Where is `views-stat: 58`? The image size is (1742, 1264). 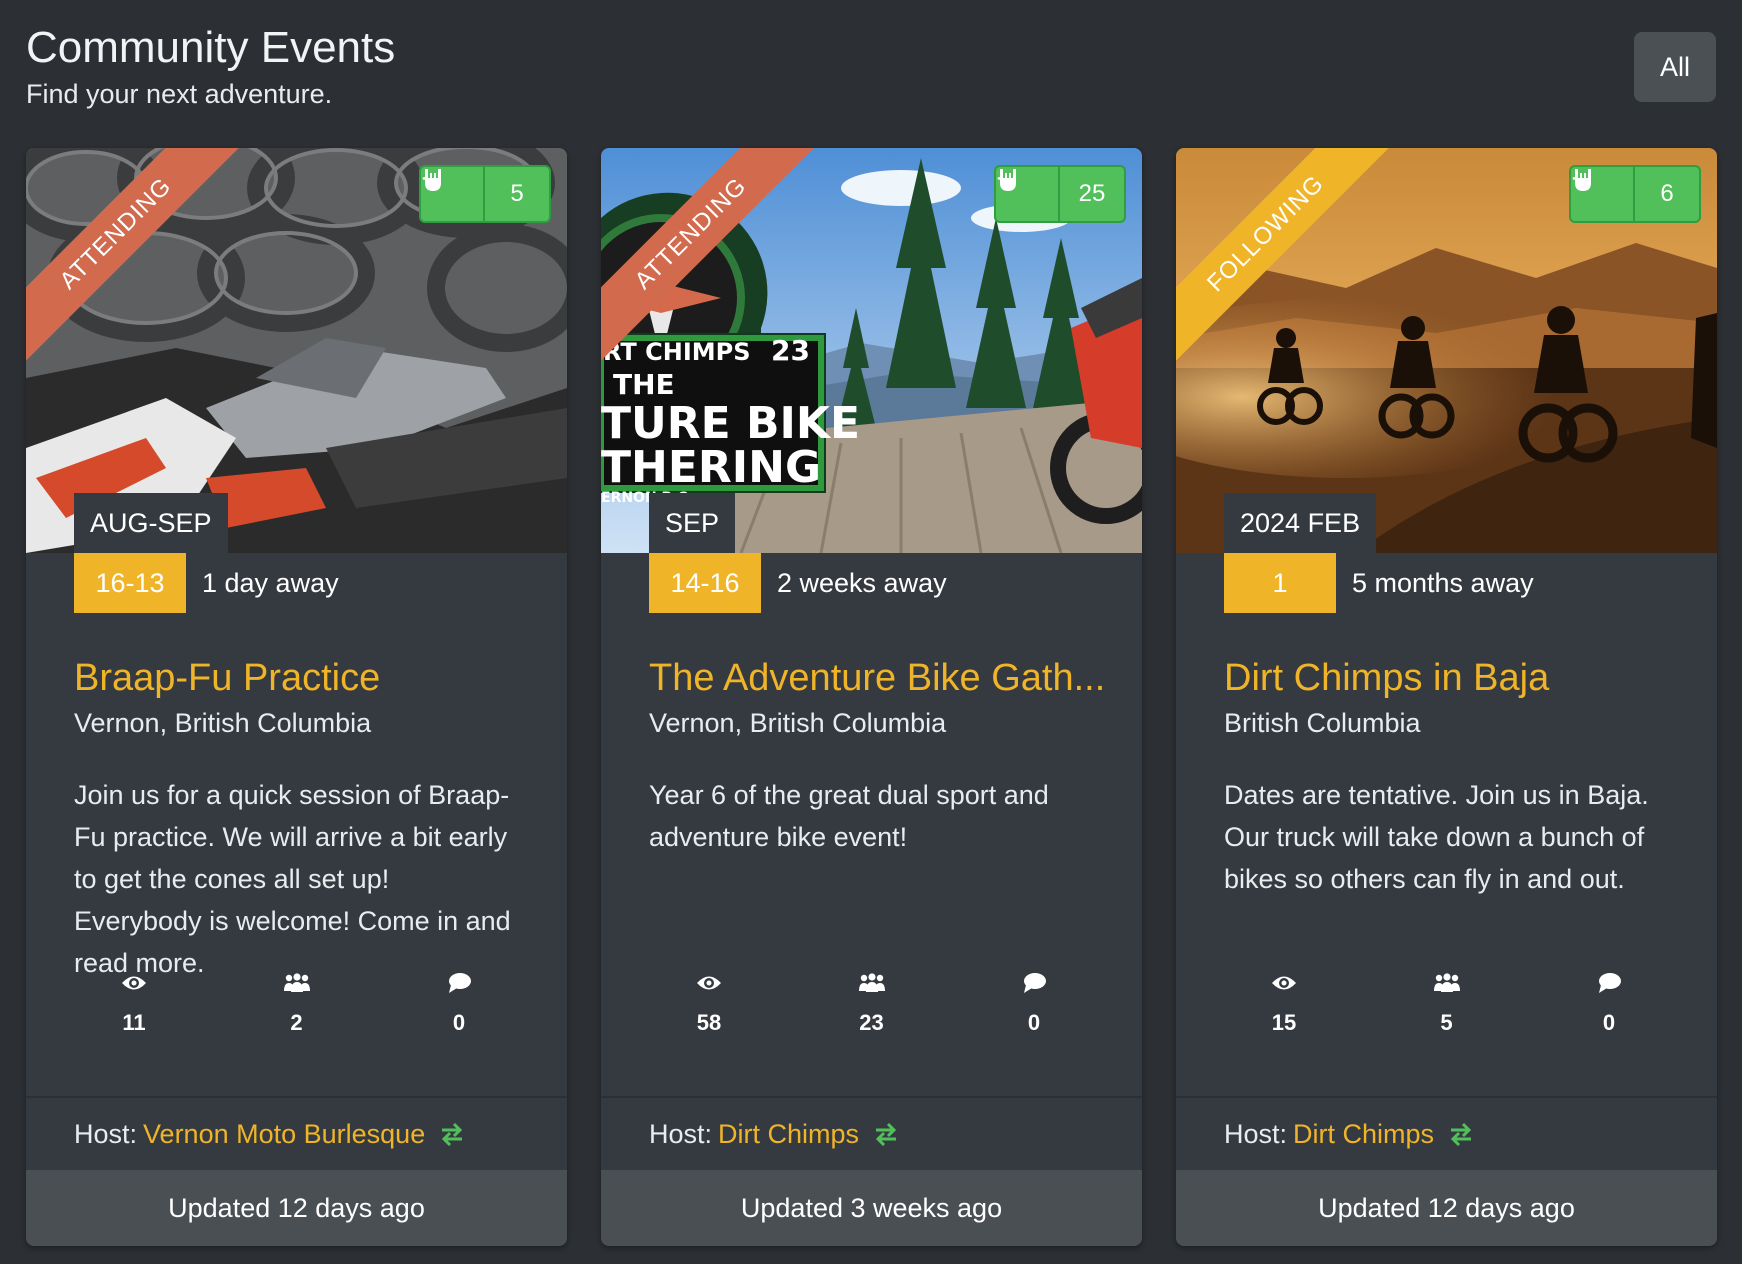 views-stat: 58 is located at coordinates (709, 1002).